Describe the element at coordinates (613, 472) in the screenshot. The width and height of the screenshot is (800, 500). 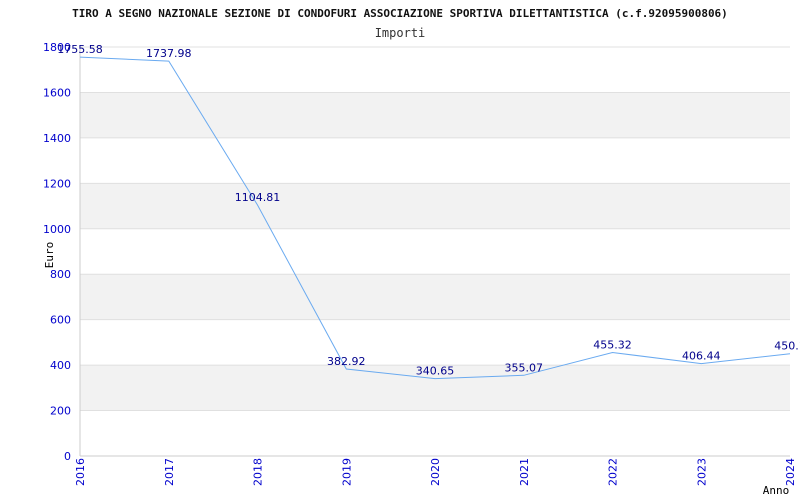
I see `x-tick-label: 2022` at that location.